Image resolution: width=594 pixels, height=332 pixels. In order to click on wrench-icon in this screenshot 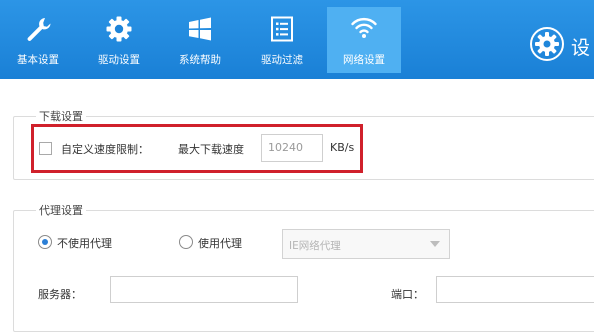, I will do `click(39, 29)`.